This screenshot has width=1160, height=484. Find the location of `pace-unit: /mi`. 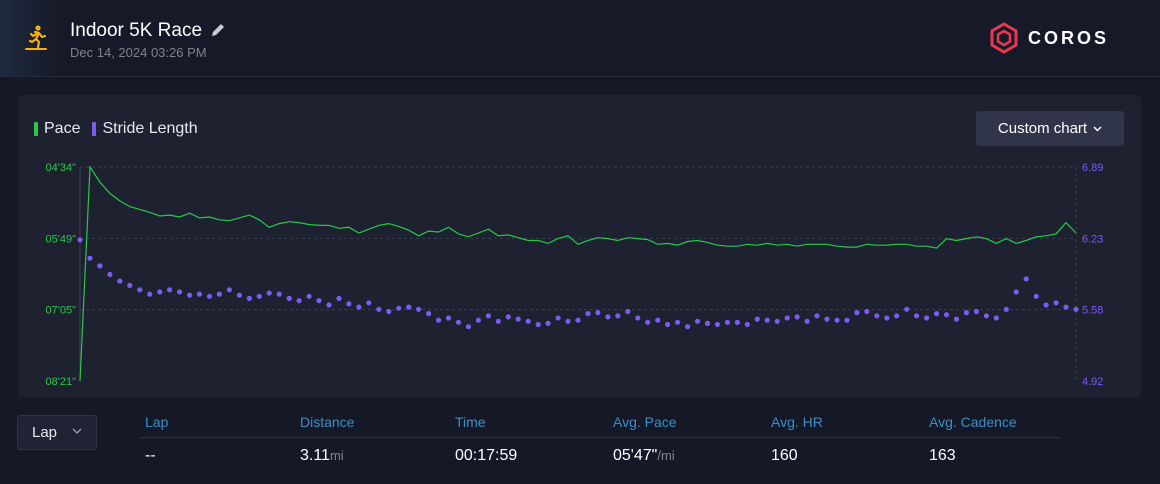

pace-unit: /mi is located at coordinates (666, 455).